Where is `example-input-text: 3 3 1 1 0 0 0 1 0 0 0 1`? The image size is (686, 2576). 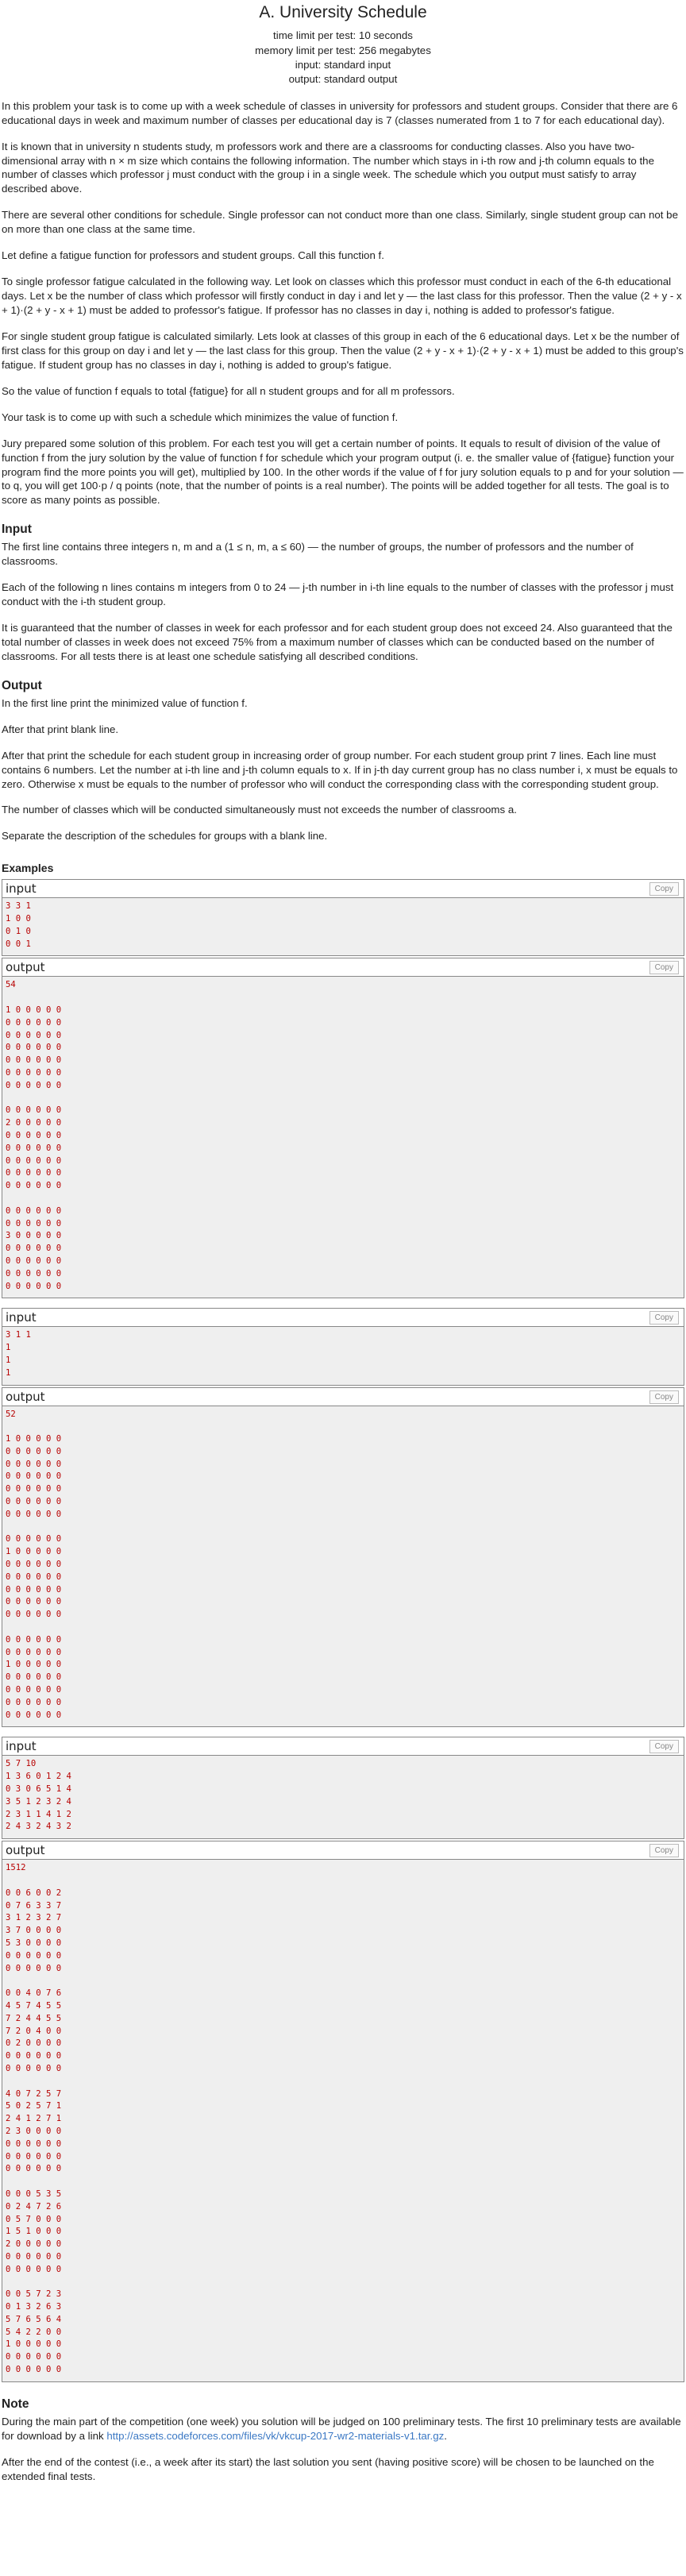
example-input-text: 3 3 1 1 0 0 0 1 0 0 0 1 is located at coordinates (343, 926).